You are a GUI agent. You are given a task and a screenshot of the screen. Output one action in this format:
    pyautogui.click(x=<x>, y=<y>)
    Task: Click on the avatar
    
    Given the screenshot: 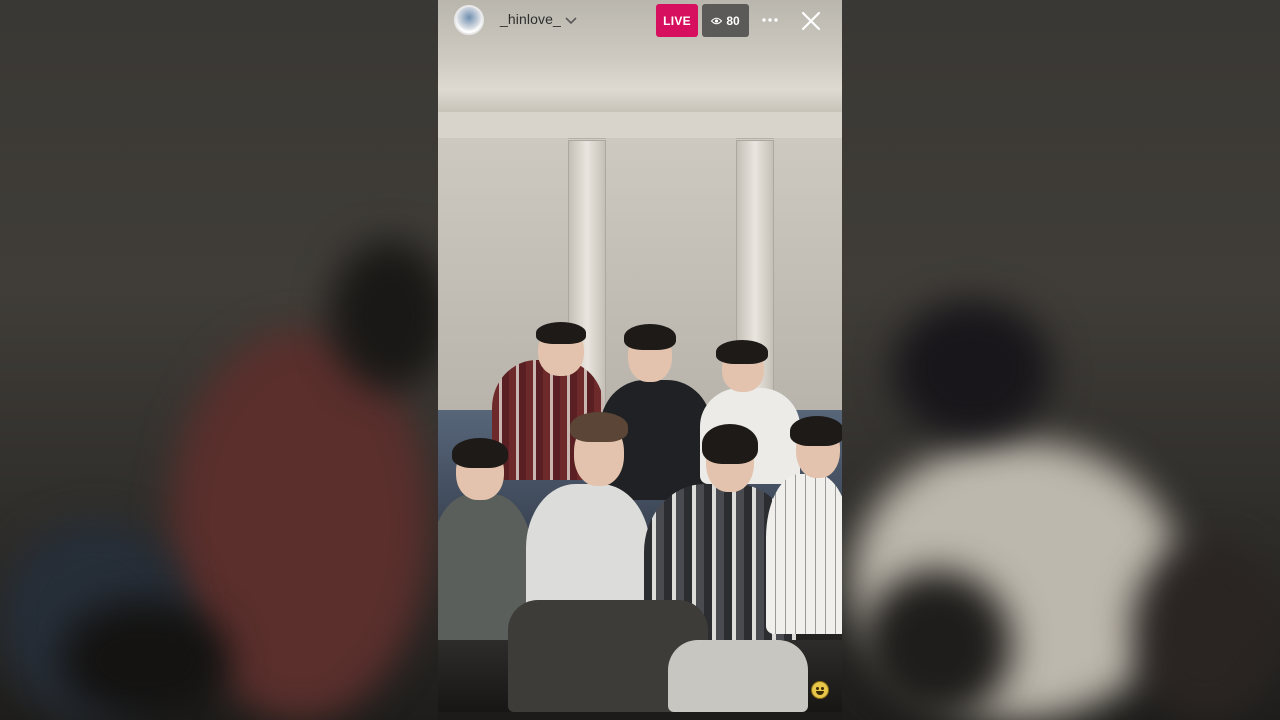 What is the action you would take?
    pyautogui.click(x=469, y=20)
    